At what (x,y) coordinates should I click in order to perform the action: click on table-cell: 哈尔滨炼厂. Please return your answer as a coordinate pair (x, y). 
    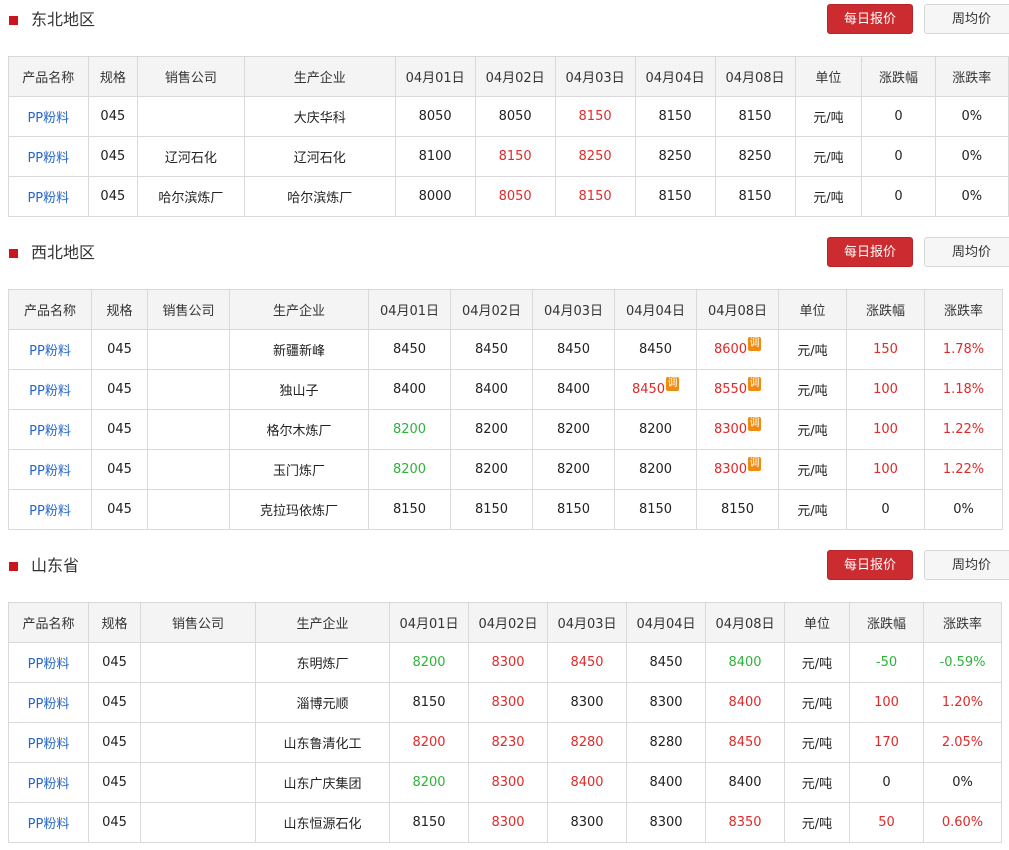
    Looking at the image, I should click on (319, 196).